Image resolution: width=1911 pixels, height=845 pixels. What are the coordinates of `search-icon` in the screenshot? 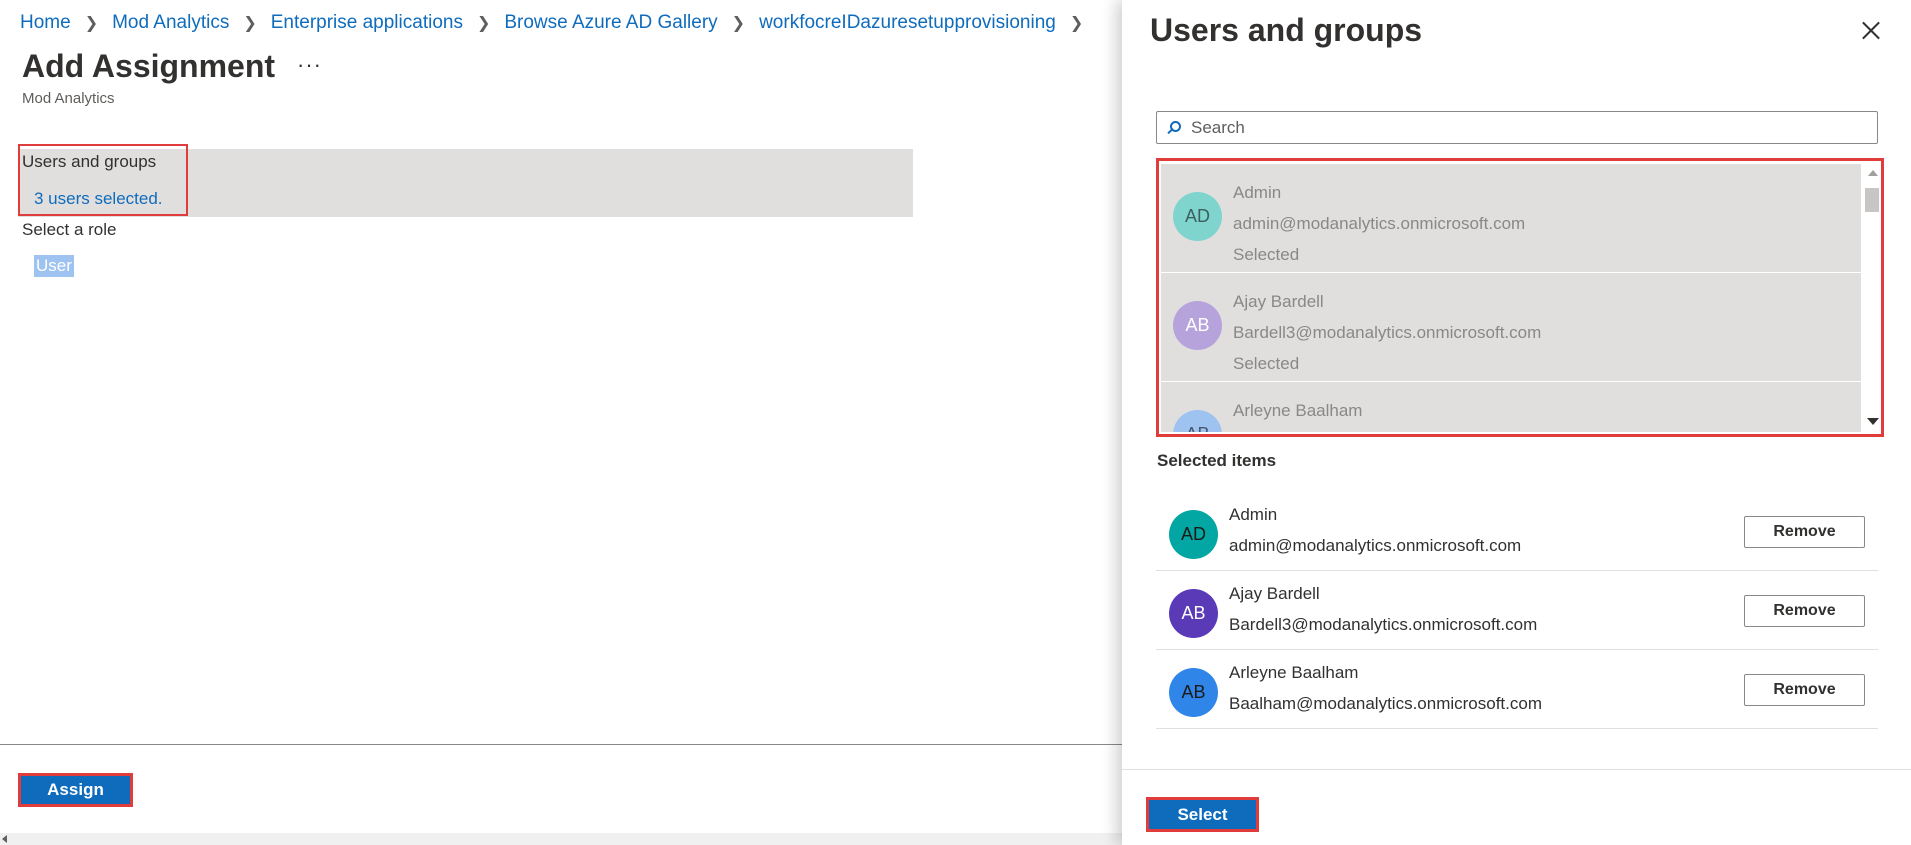 It's located at (1174, 128).